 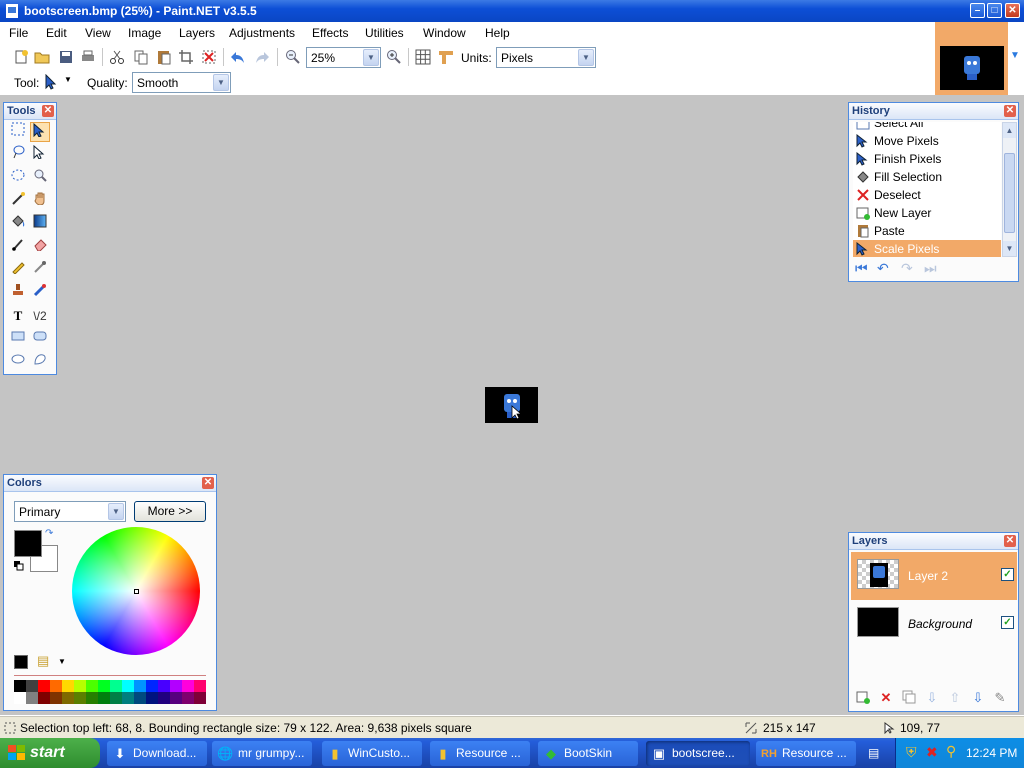 I want to click on move-selected-pixels-icon, so click(x=52, y=82).